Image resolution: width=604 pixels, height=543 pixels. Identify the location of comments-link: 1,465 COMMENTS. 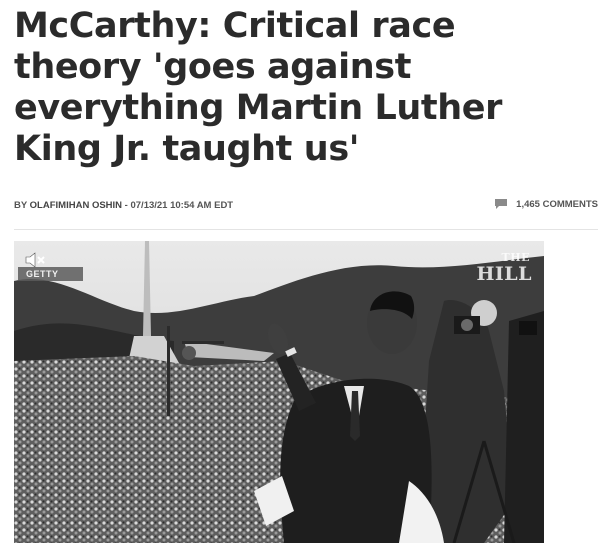
(546, 204).